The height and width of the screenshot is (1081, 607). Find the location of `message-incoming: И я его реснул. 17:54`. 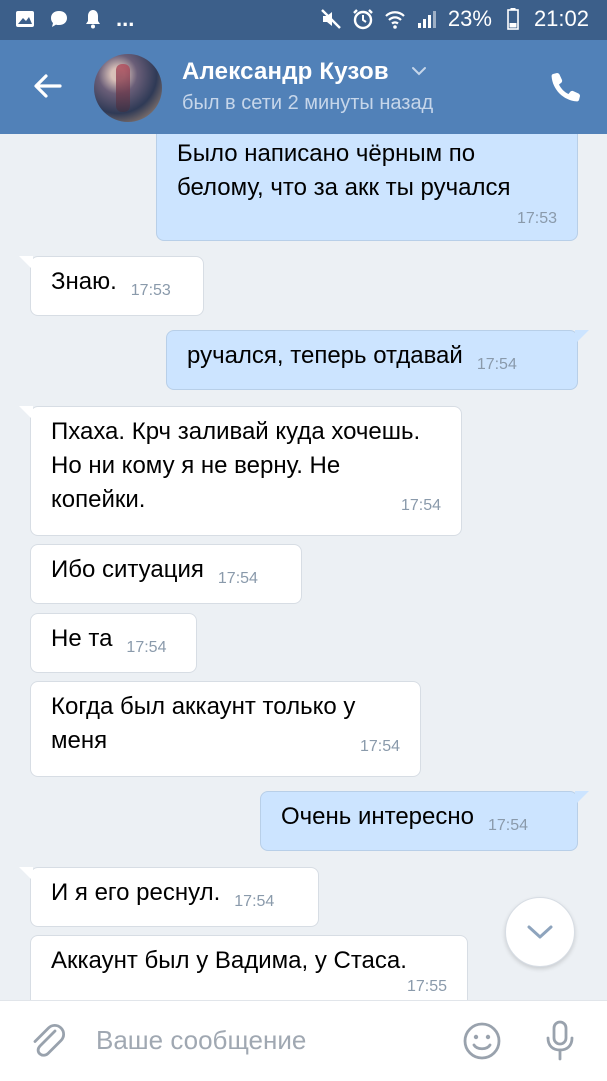

message-incoming: И я его реснул. 17:54 is located at coordinates (169, 897).